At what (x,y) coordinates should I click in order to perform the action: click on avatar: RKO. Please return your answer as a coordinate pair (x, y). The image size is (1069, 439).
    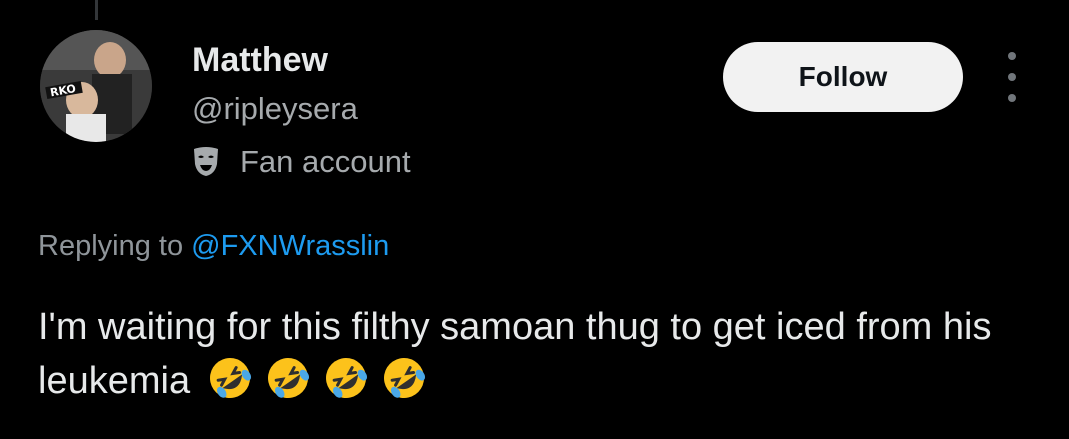
    Looking at the image, I should click on (96, 86).